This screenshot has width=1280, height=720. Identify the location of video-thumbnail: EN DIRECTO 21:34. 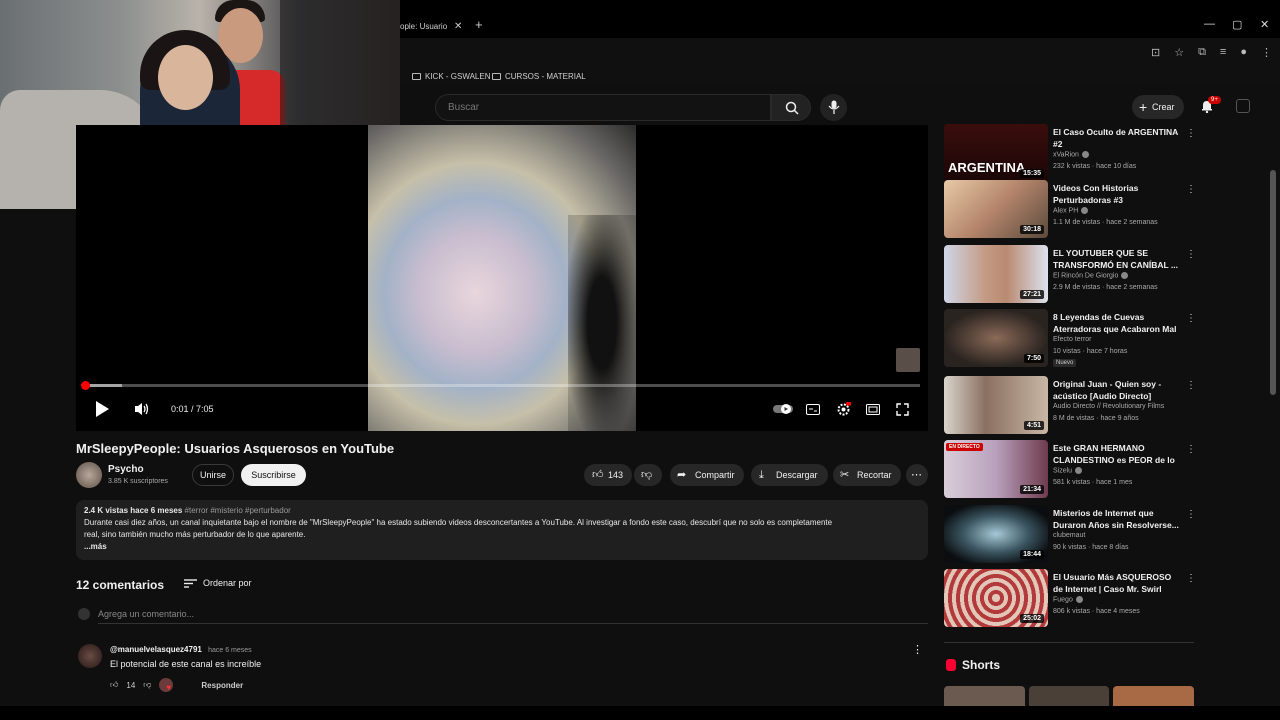
(996, 469).